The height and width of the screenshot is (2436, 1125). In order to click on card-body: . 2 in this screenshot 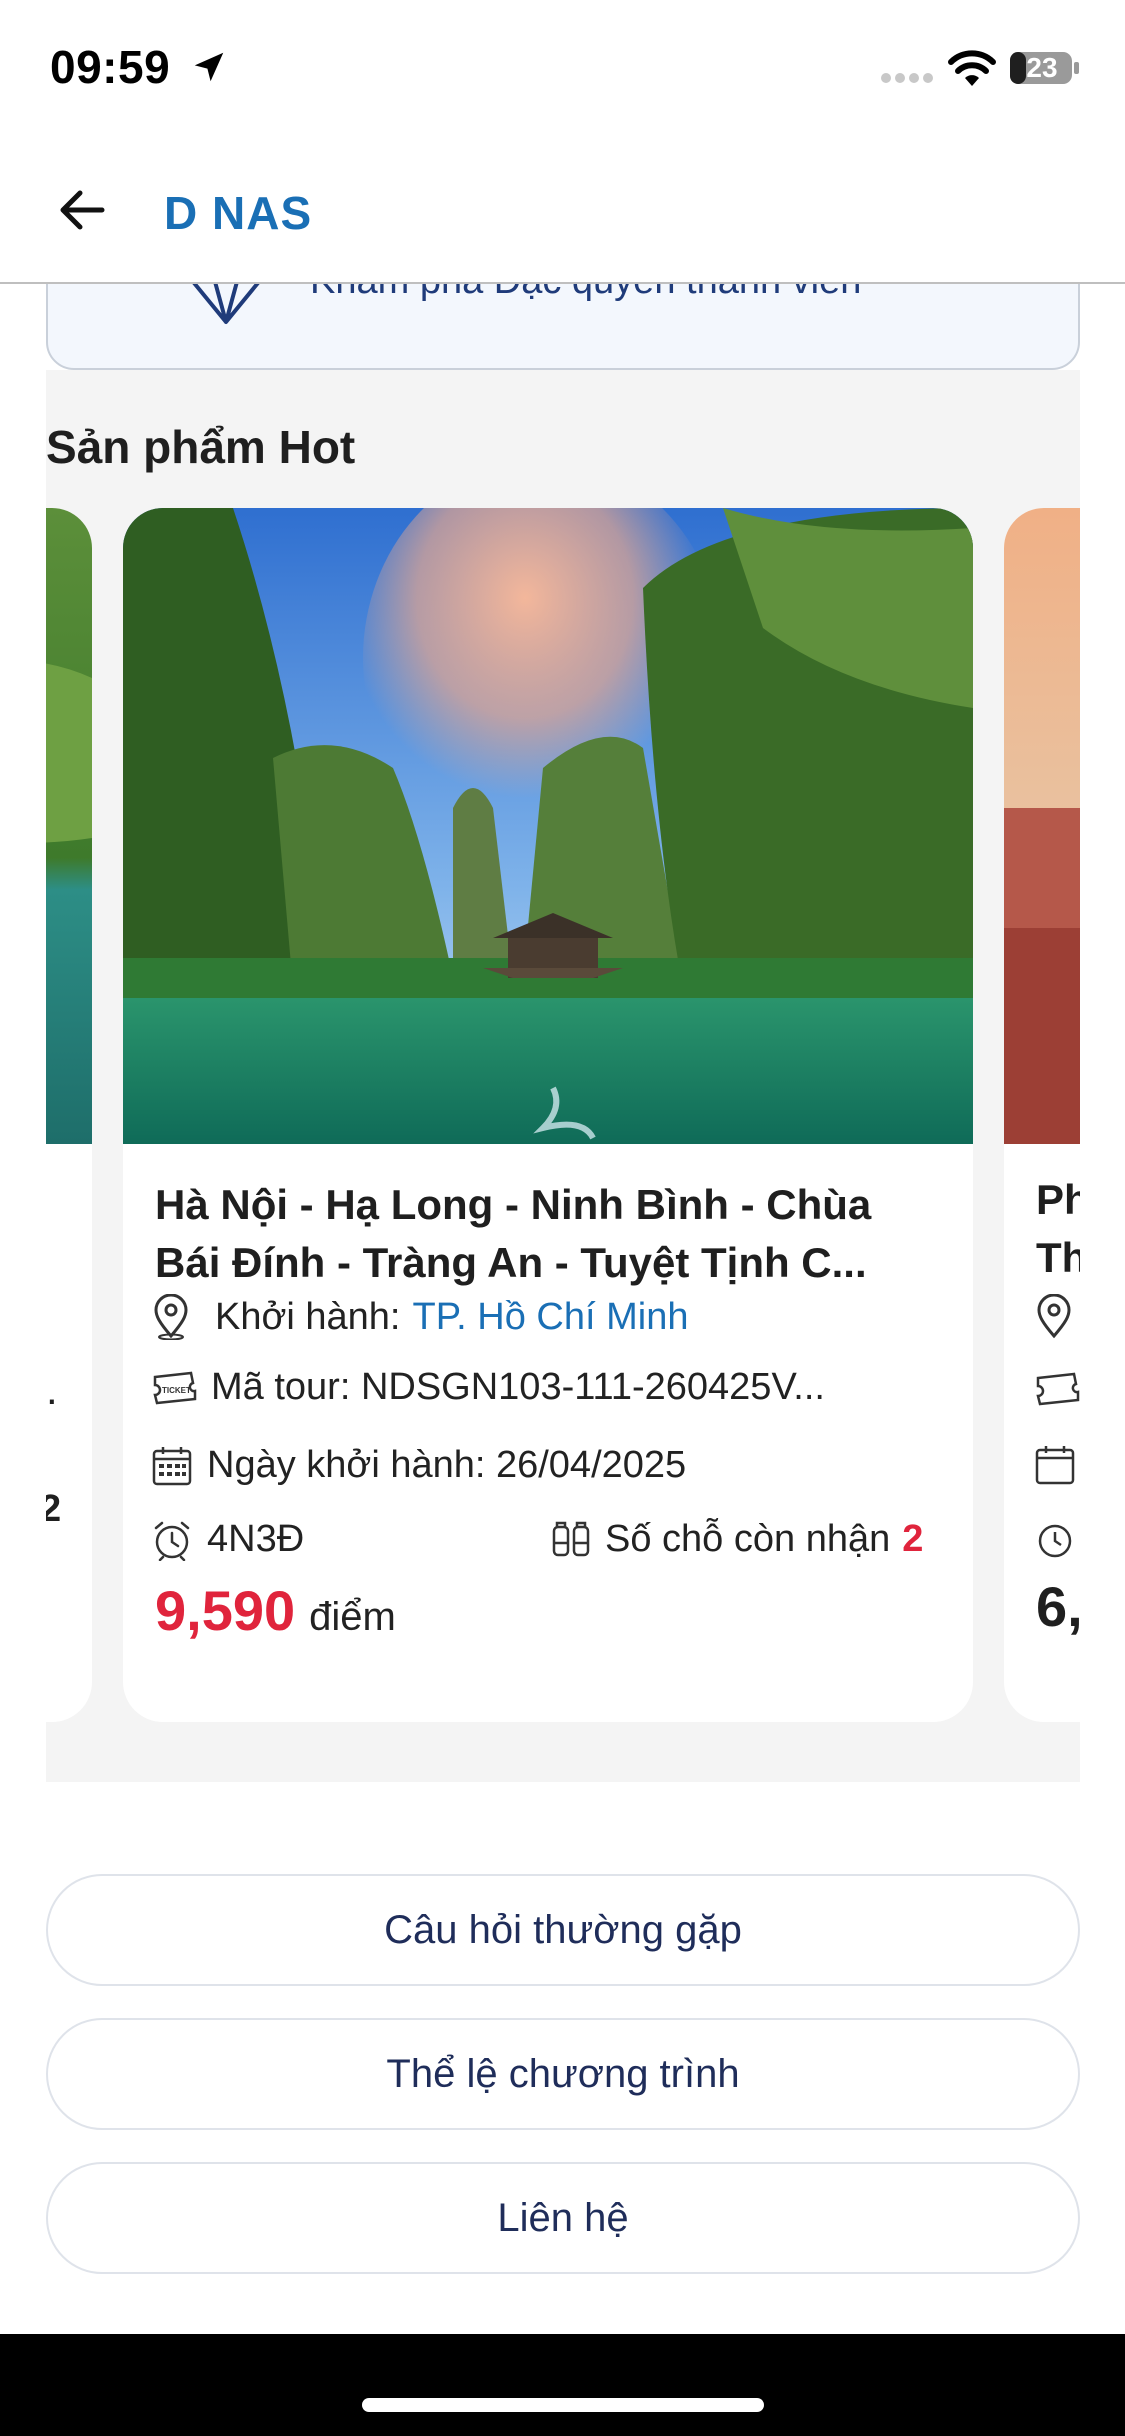, I will do `click(69, 1433)`.